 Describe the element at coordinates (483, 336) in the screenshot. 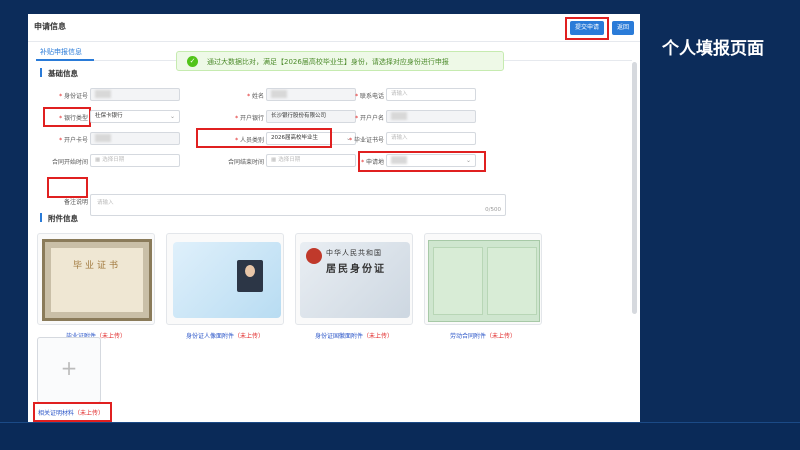

I see `contract-attachment-caption: 劳动合同附件（未上传）` at that location.